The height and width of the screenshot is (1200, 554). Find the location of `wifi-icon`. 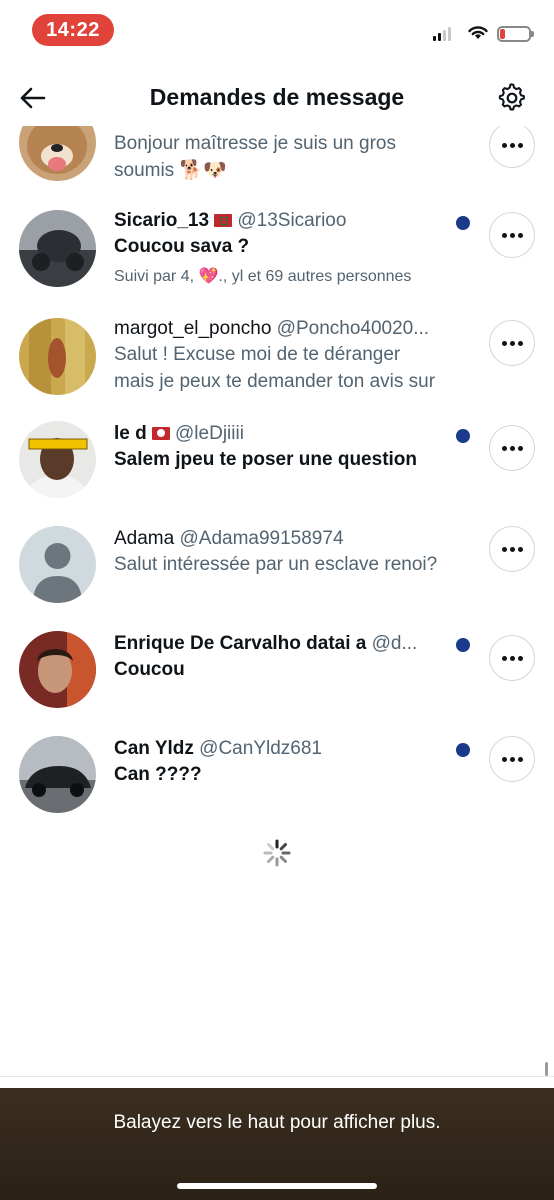

wifi-icon is located at coordinates (478, 32).